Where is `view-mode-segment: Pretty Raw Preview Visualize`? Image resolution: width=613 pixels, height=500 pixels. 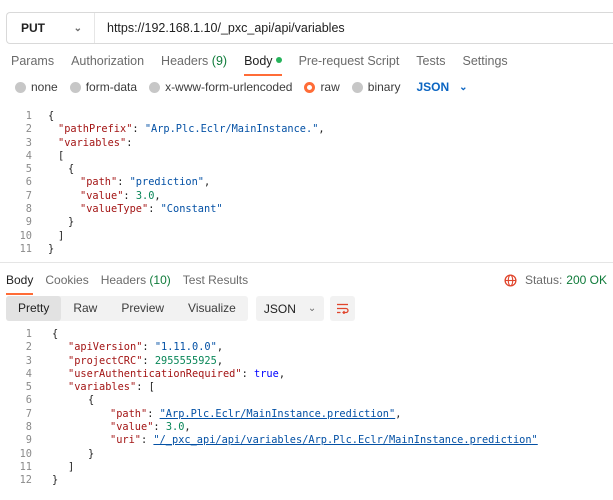
view-mode-segment: Pretty Raw Preview Visualize is located at coordinates (127, 308).